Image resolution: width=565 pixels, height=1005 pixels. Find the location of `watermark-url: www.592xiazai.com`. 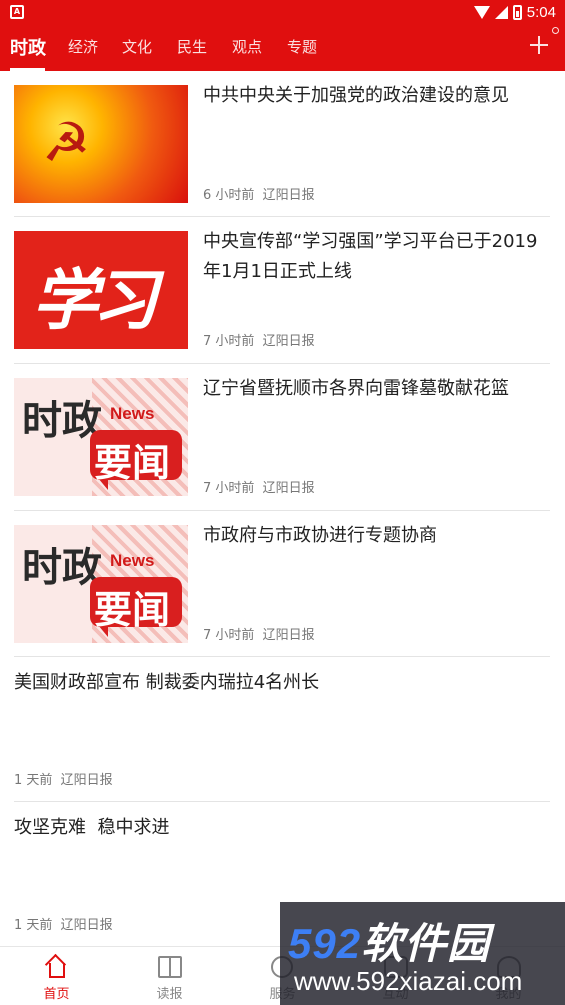

watermark-url: www.592xiazai.com is located at coordinates (408, 981).